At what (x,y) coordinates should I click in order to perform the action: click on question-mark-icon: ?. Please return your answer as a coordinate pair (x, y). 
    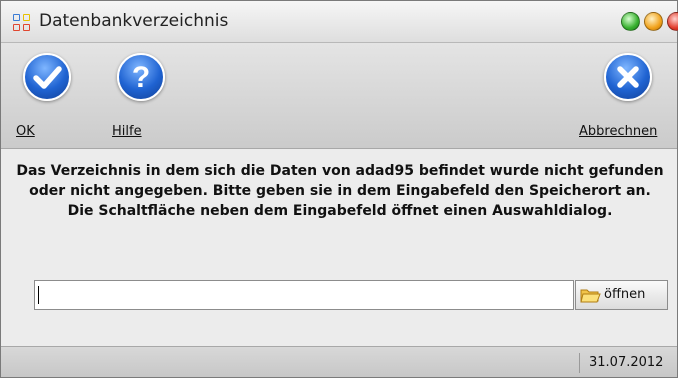
    Looking at the image, I should click on (141, 77).